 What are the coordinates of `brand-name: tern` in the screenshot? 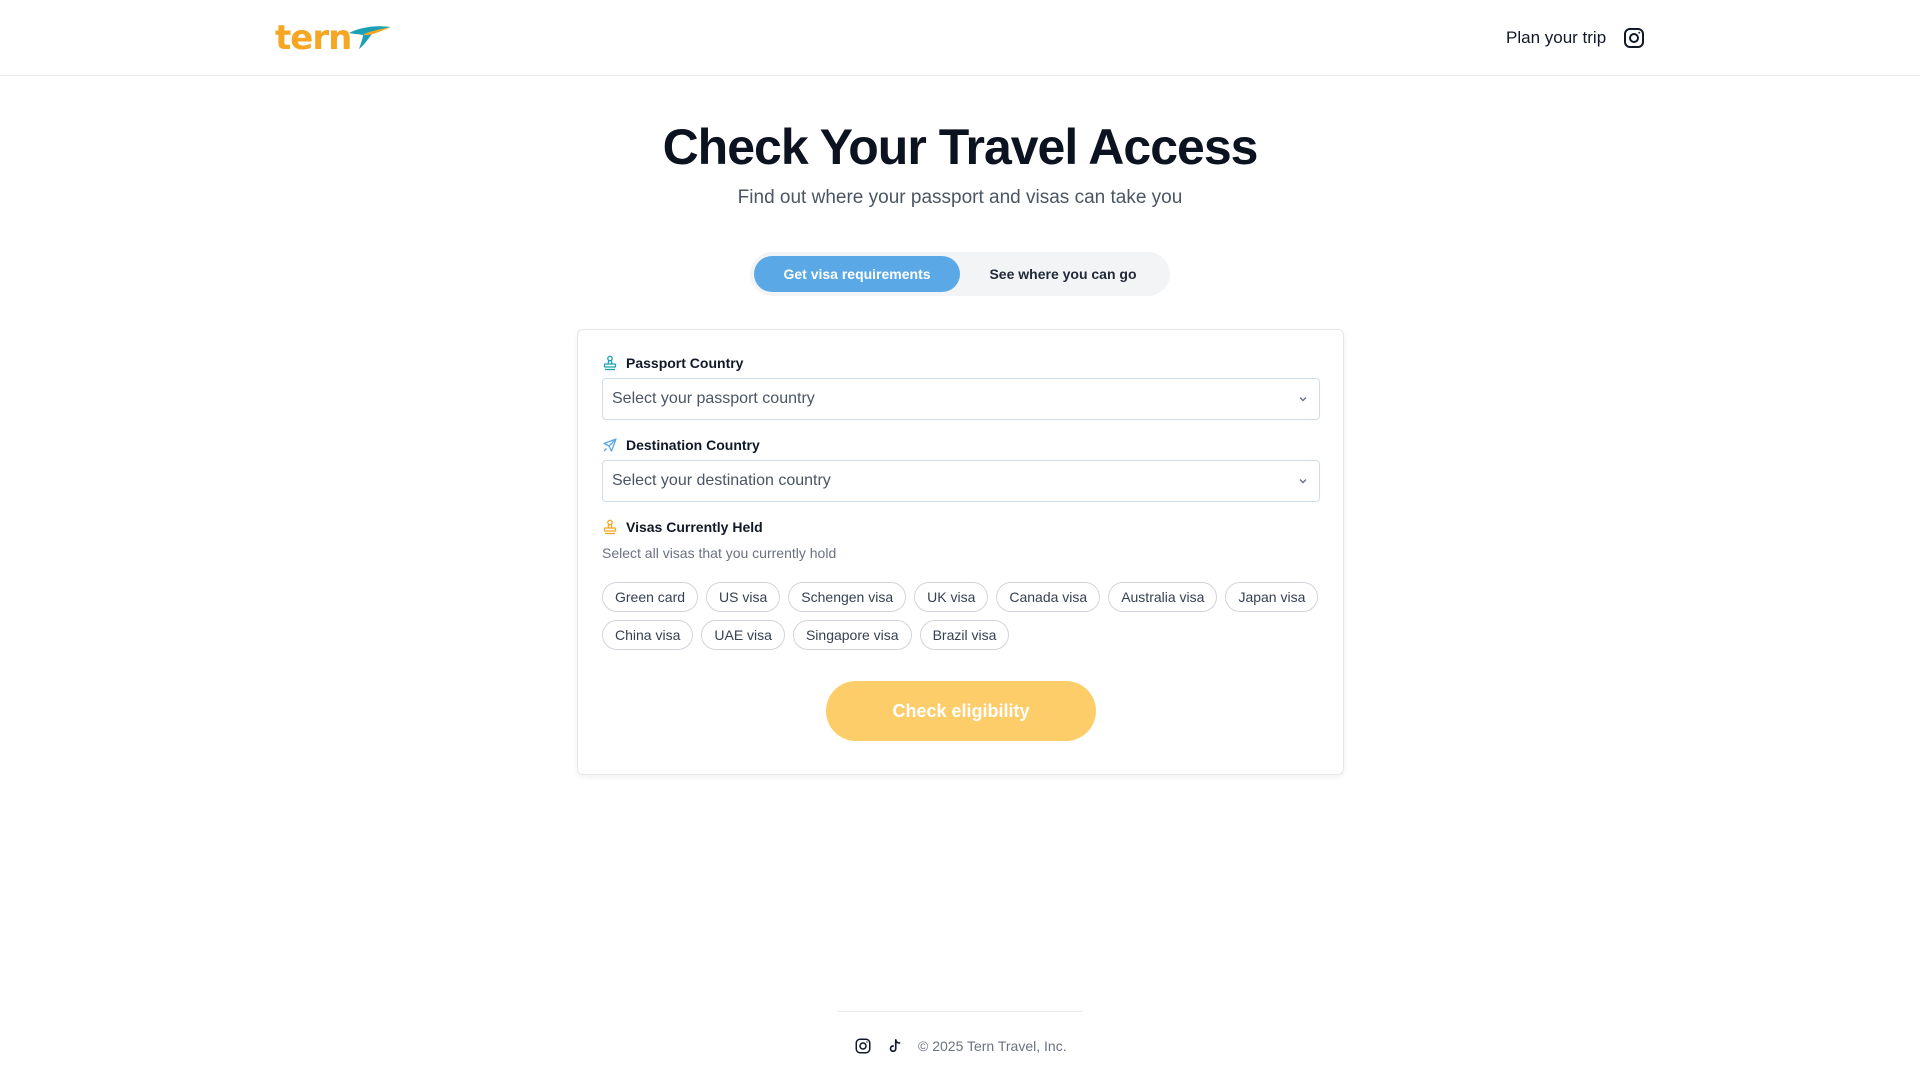 It's located at (313, 38).